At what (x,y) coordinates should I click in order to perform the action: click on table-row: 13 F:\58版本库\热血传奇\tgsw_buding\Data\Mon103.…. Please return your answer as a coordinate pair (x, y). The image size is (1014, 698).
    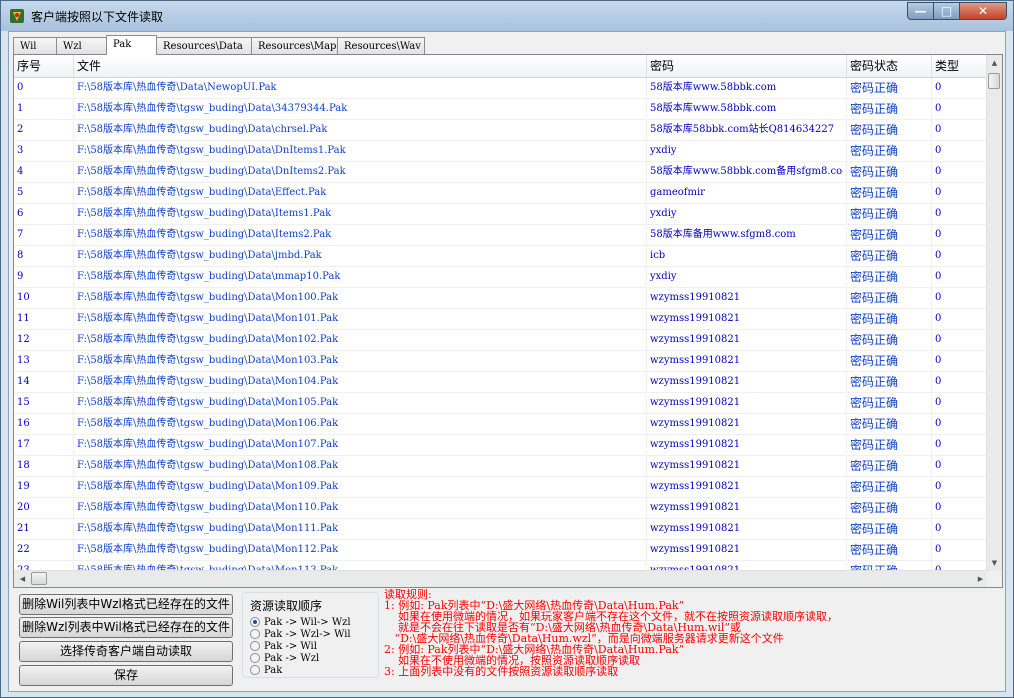
    Looking at the image, I should click on (501, 361).